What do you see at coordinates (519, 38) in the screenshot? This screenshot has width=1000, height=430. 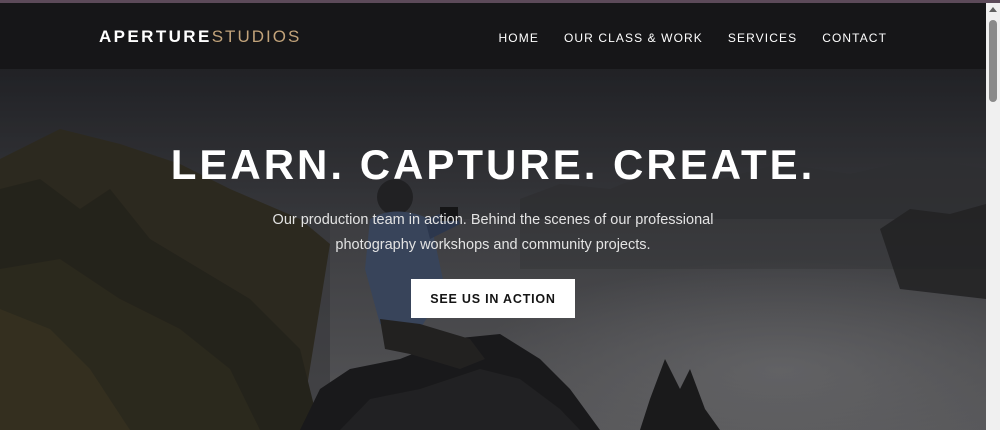 I see `nav-link-home: HOME` at bounding box center [519, 38].